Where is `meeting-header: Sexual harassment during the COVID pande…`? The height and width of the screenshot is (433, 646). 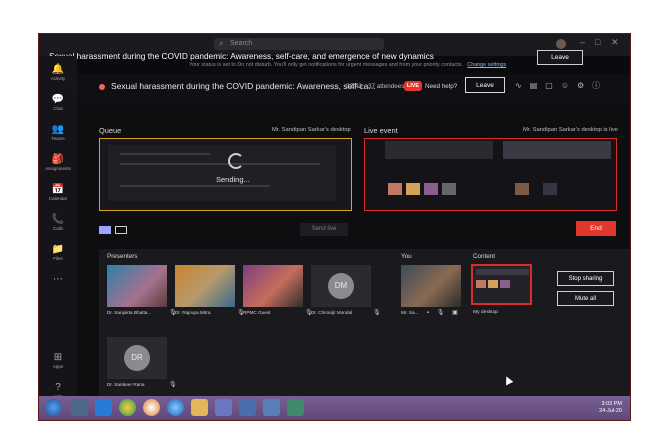
meeting-header: Sexual harassment during the COVID pande… is located at coordinates (353, 88).